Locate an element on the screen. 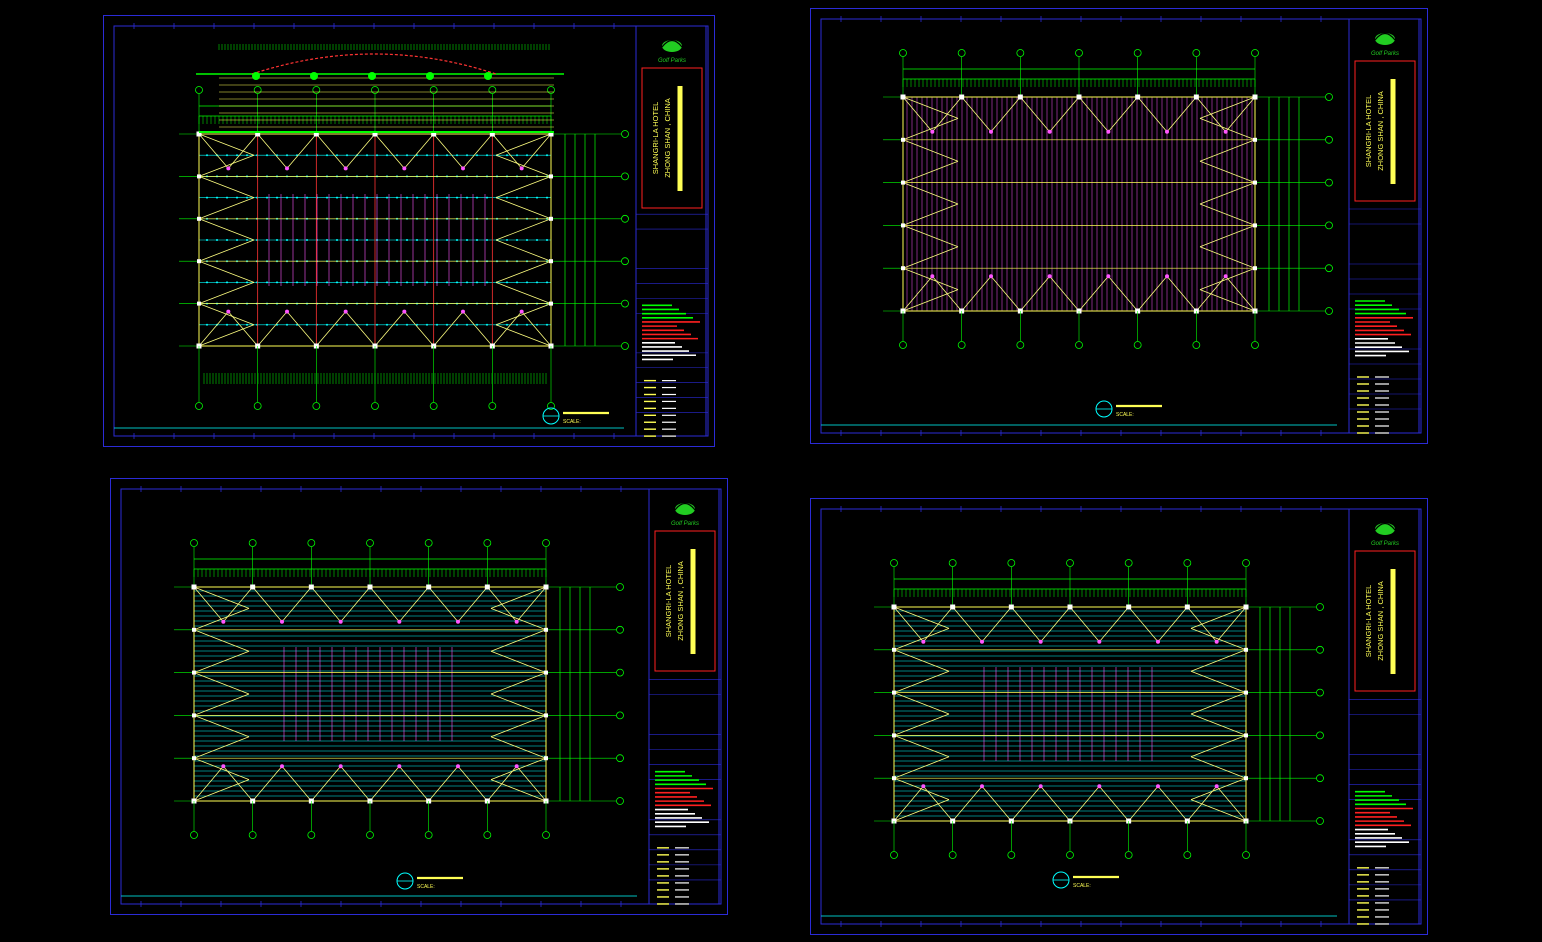 This screenshot has width=1542, height=942. drawing-scale-label: SCALE: is located at coordinates (1082, 886).